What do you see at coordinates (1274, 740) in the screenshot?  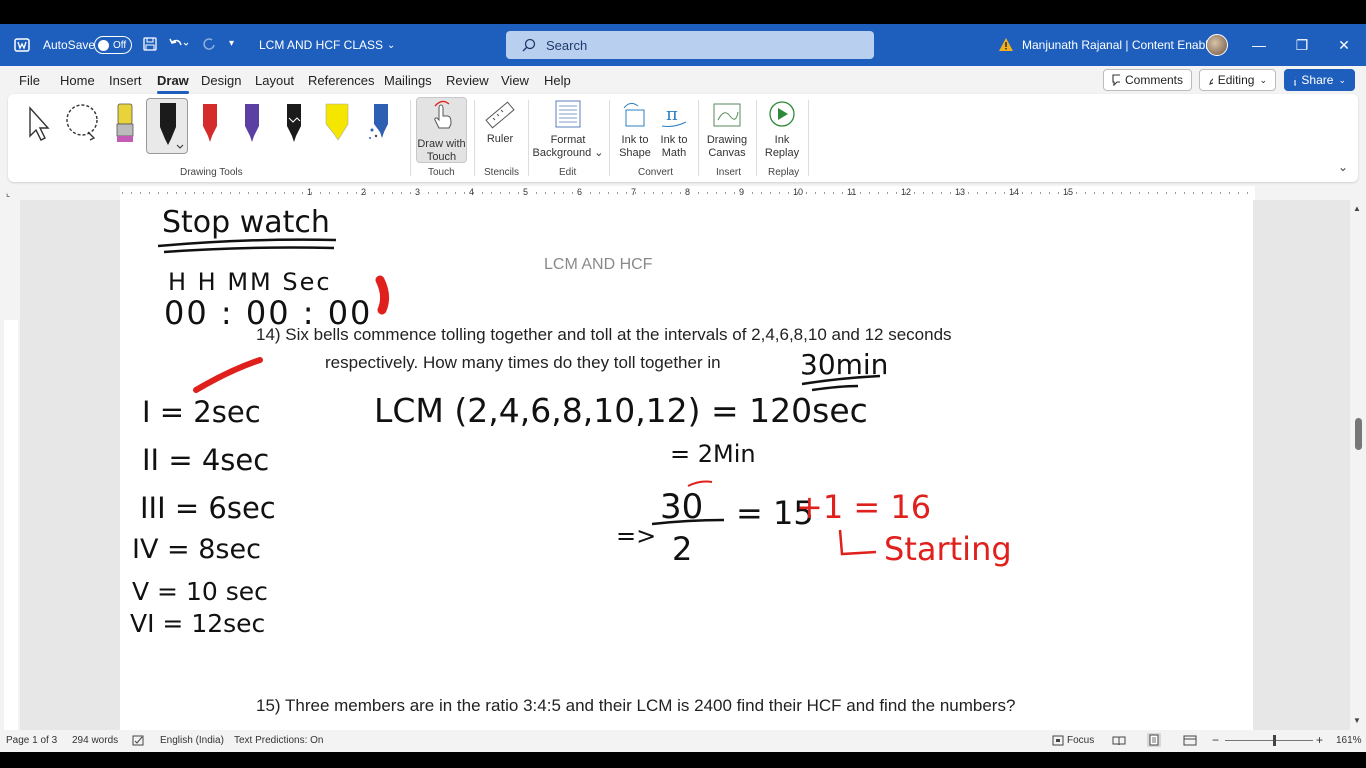 I see `zoom-slider-thumb` at bounding box center [1274, 740].